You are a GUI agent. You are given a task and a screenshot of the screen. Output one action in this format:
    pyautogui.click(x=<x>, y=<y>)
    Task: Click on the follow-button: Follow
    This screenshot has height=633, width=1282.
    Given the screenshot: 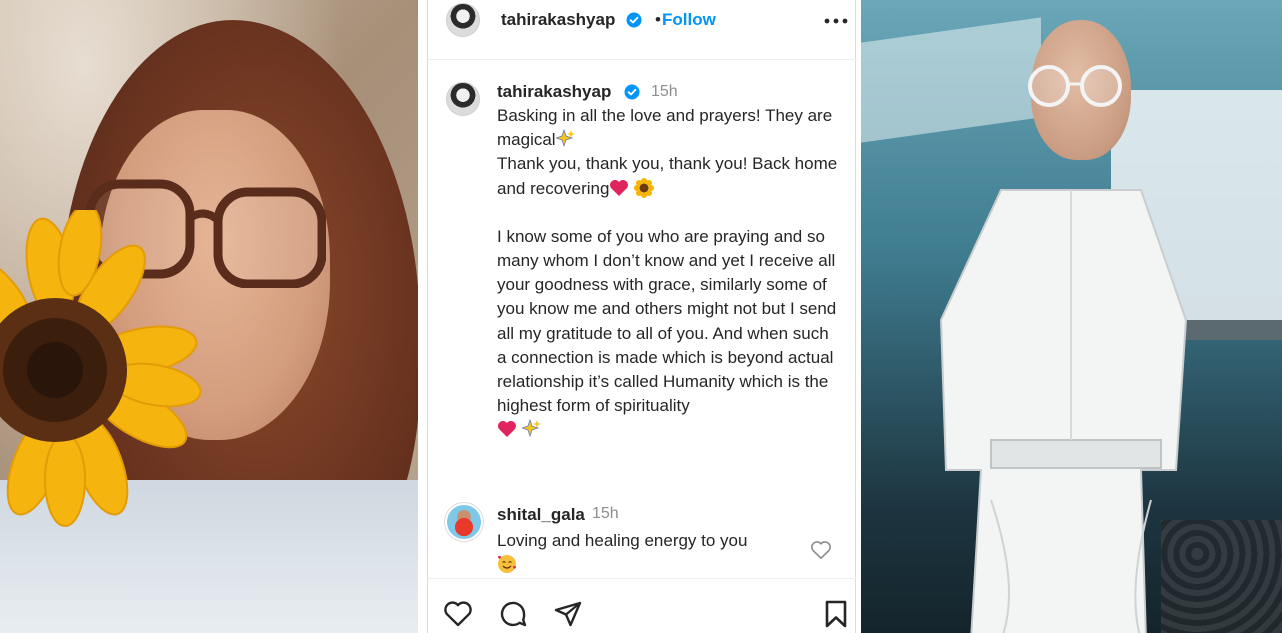 What is the action you would take?
    pyautogui.click(x=689, y=20)
    